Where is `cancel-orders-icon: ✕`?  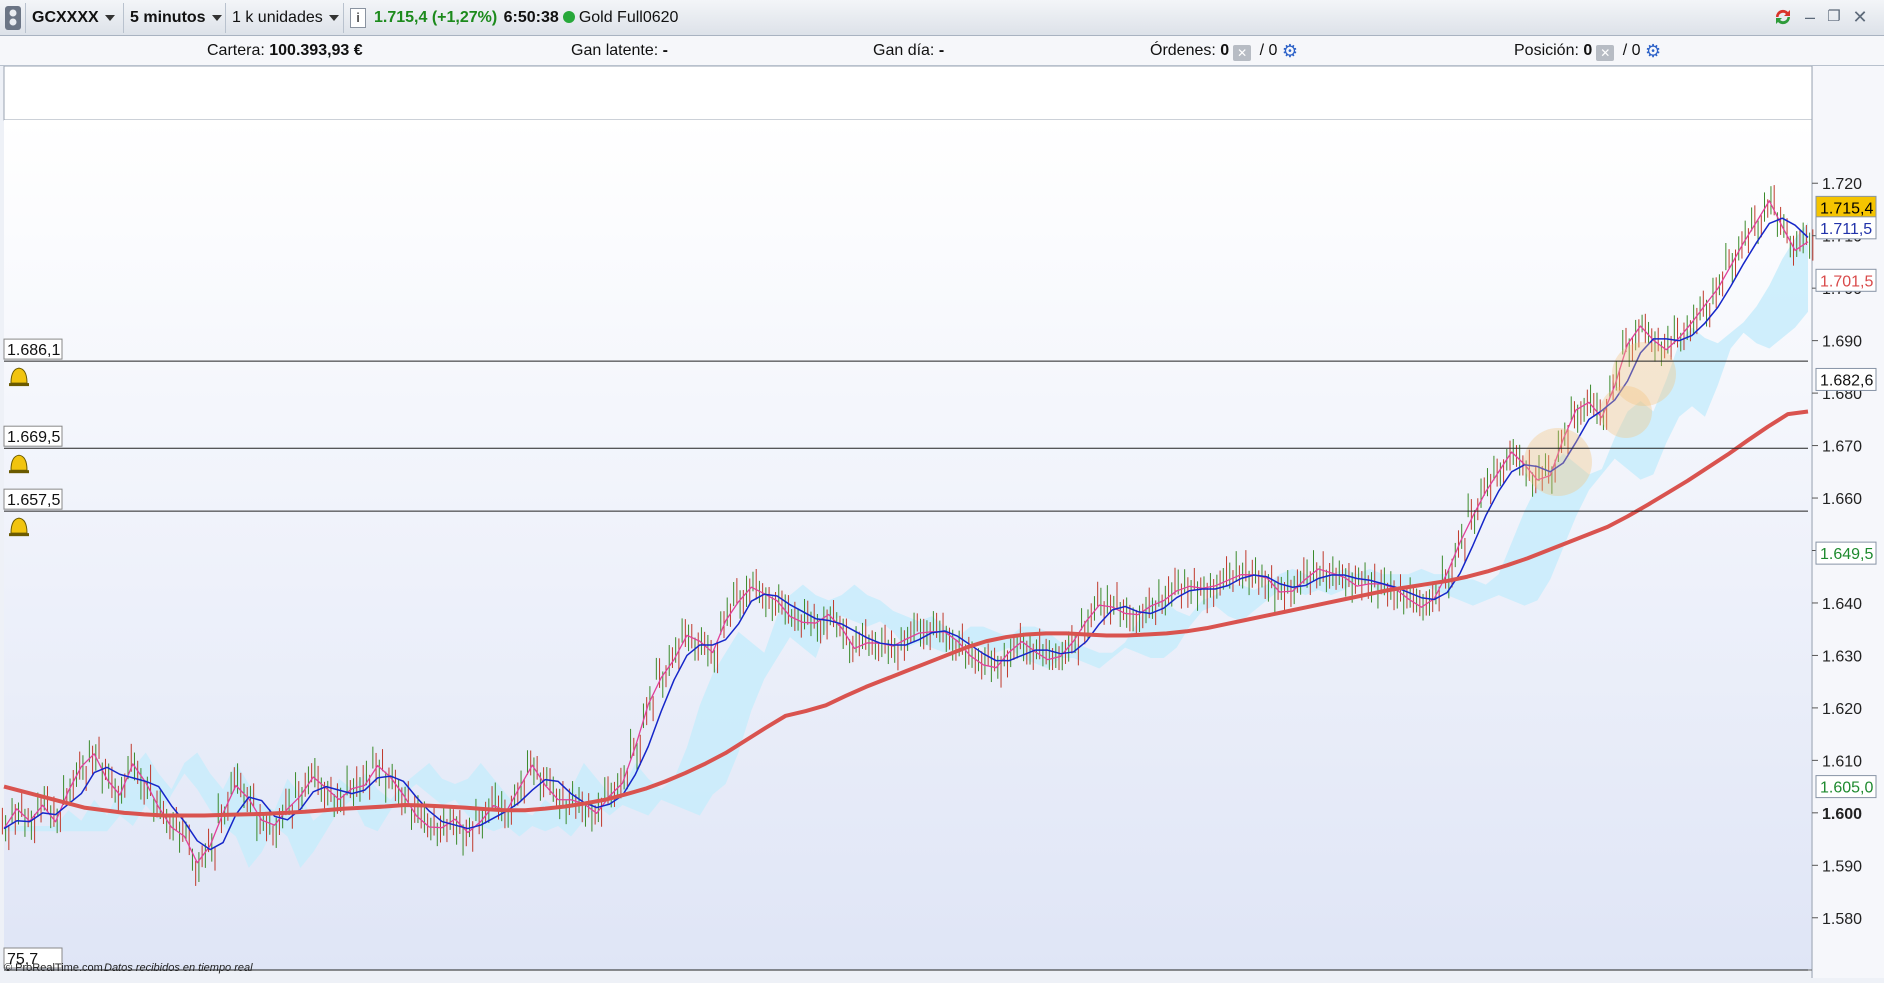
cancel-orders-icon: ✕ is located at coordinates (1242, 53).